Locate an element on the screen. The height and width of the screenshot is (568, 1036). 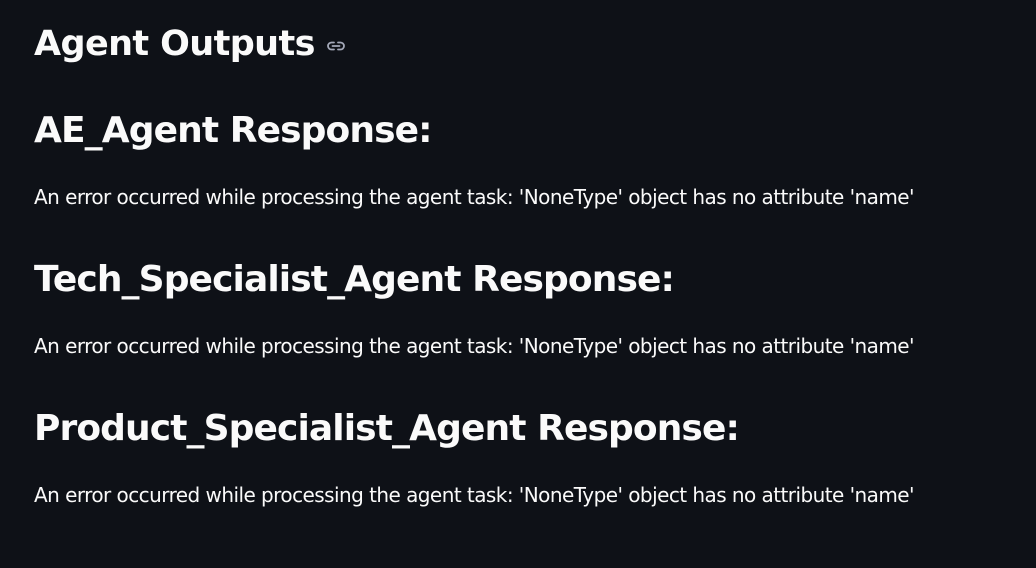
page-title-row: Agent Outputs is located at coordinates (190, 44).